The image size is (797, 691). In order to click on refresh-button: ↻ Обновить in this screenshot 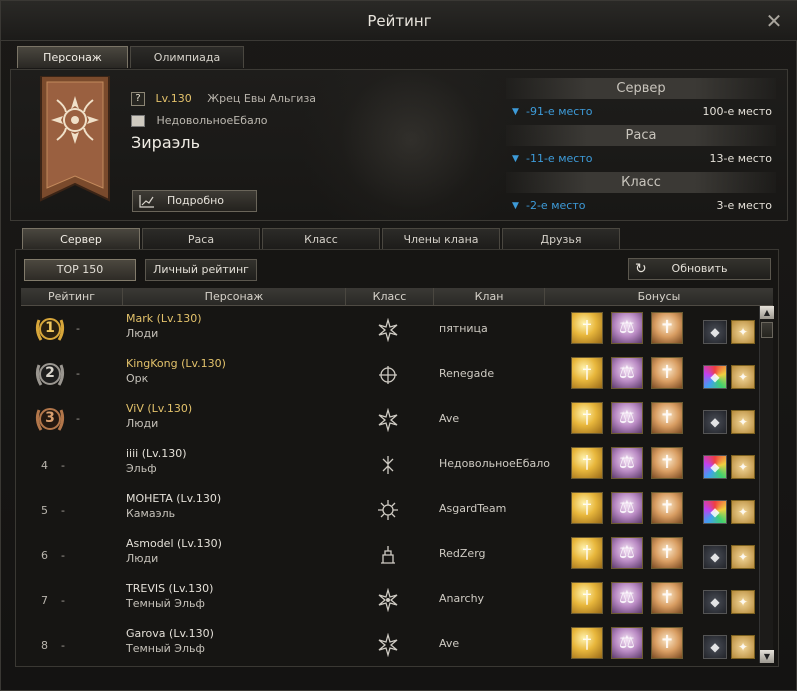, I will do `click(699, 269)`.